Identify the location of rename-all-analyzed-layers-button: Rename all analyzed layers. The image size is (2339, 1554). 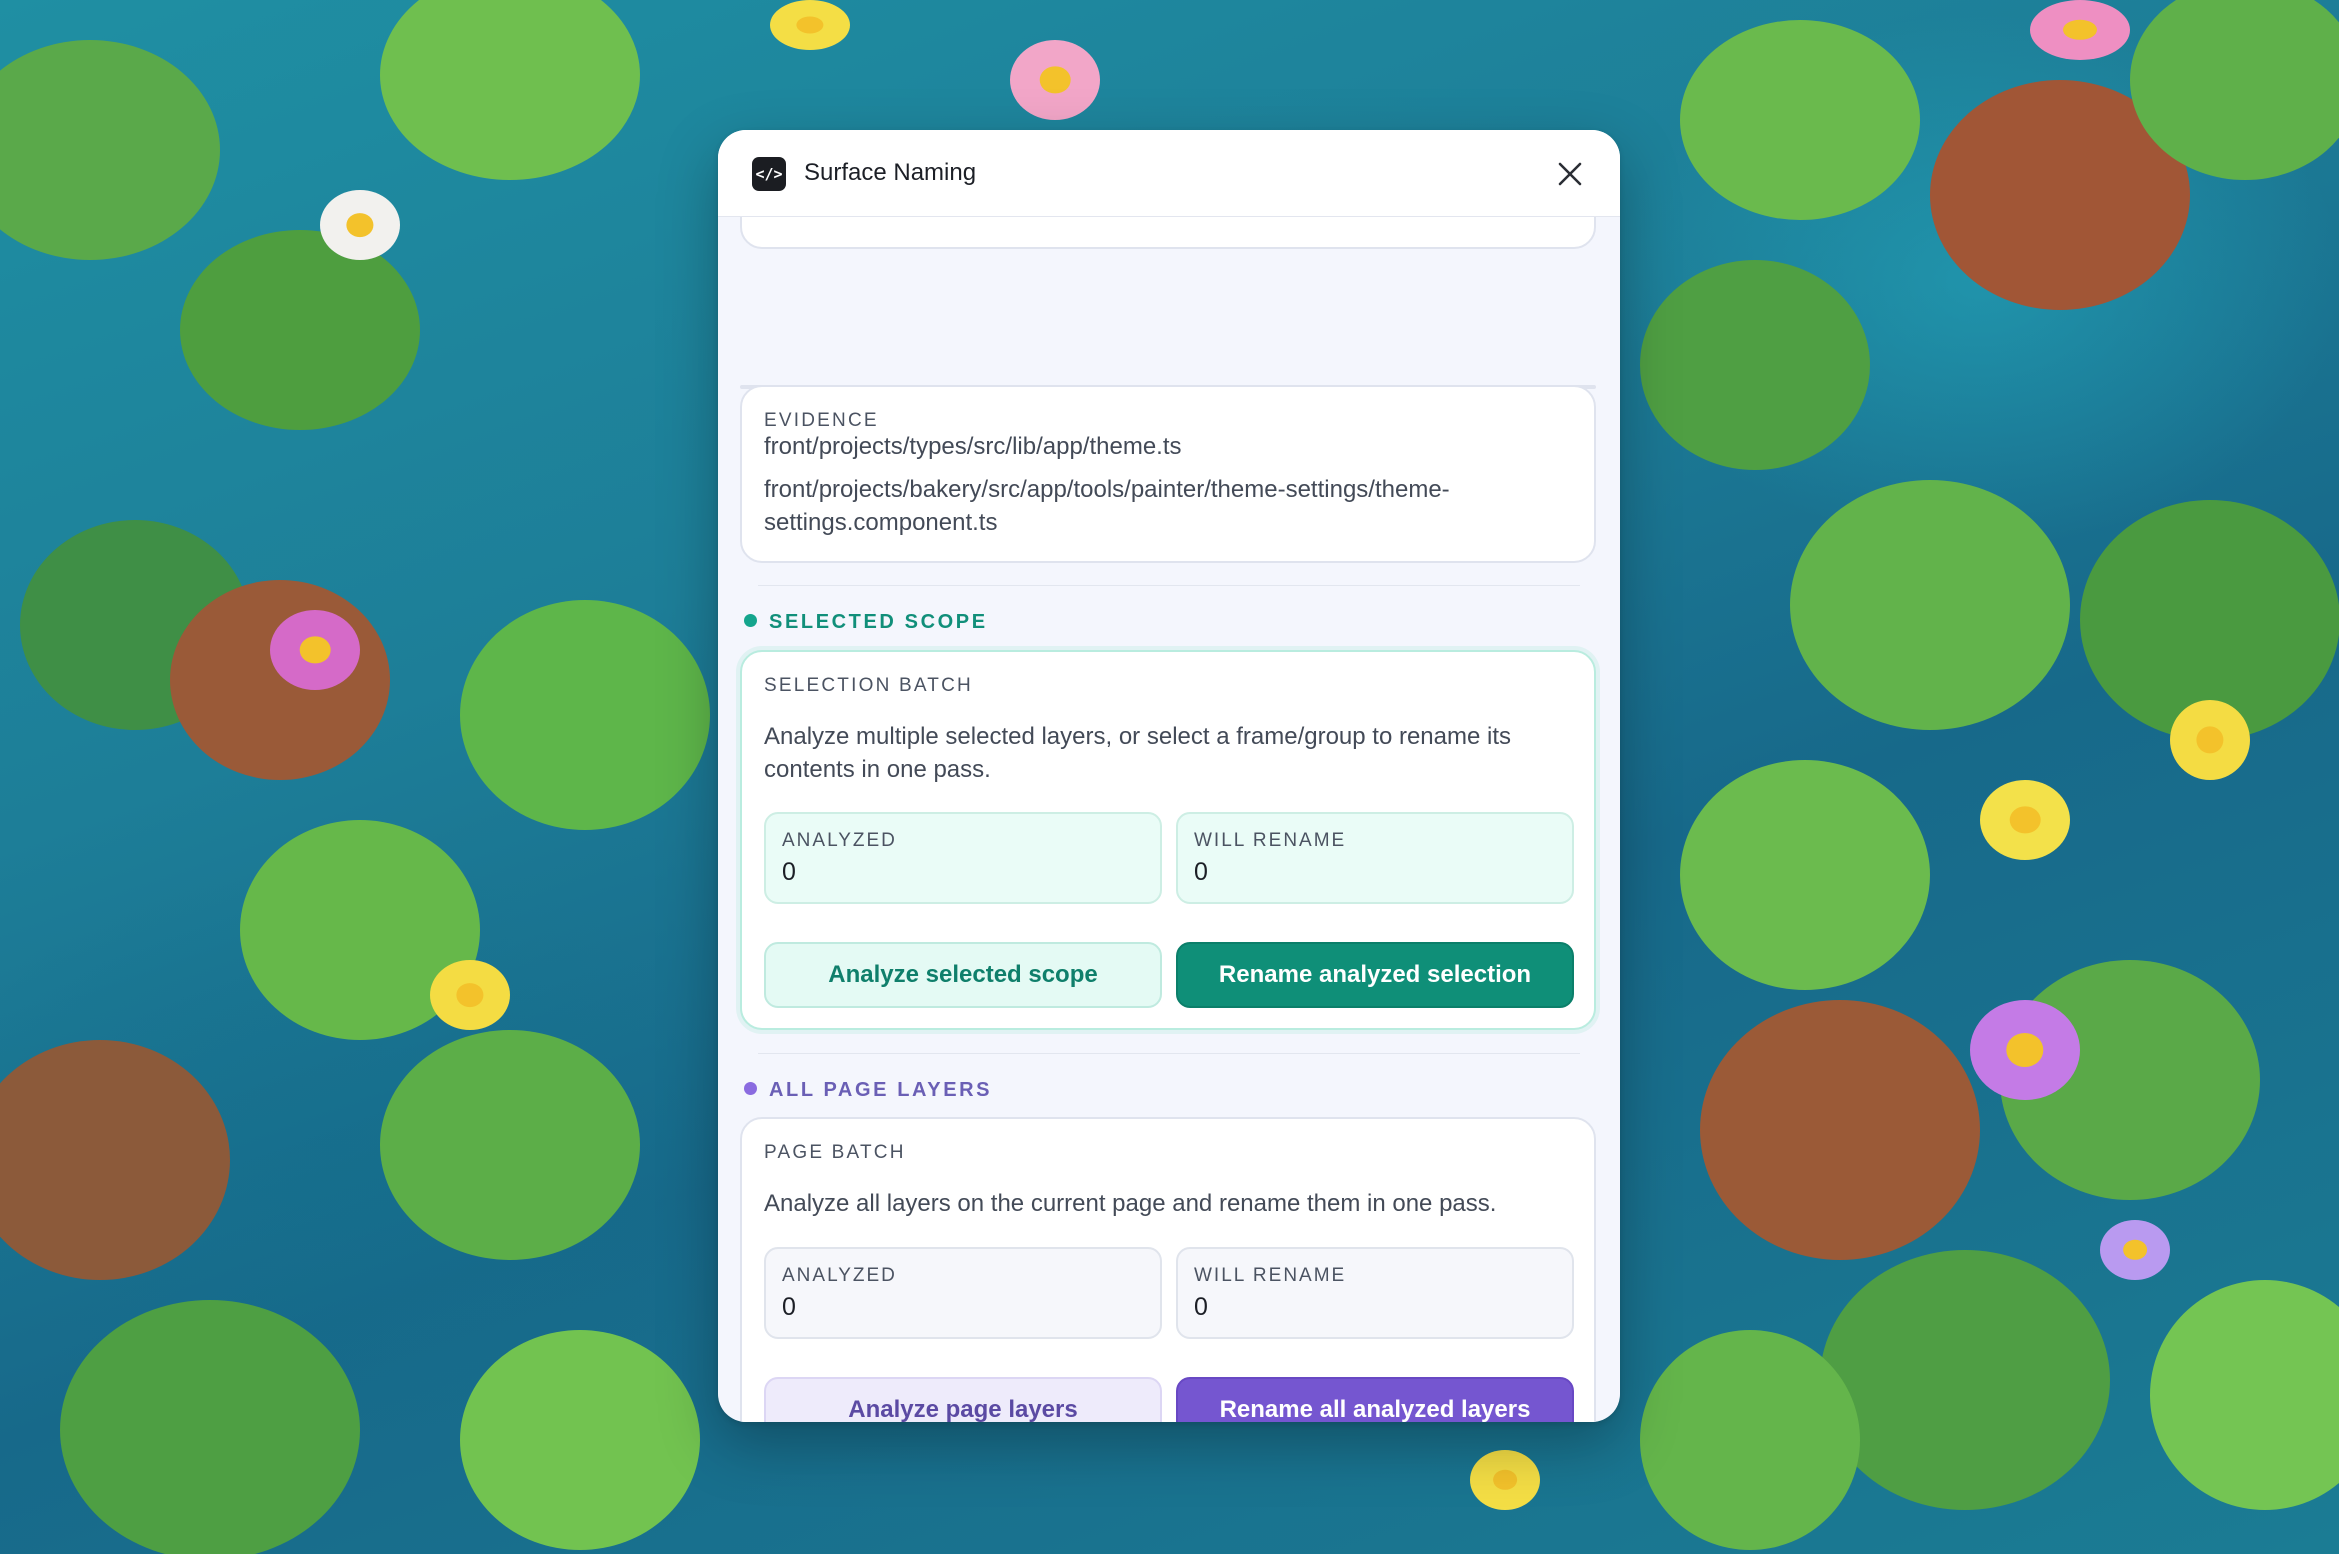
(1375, 1399).